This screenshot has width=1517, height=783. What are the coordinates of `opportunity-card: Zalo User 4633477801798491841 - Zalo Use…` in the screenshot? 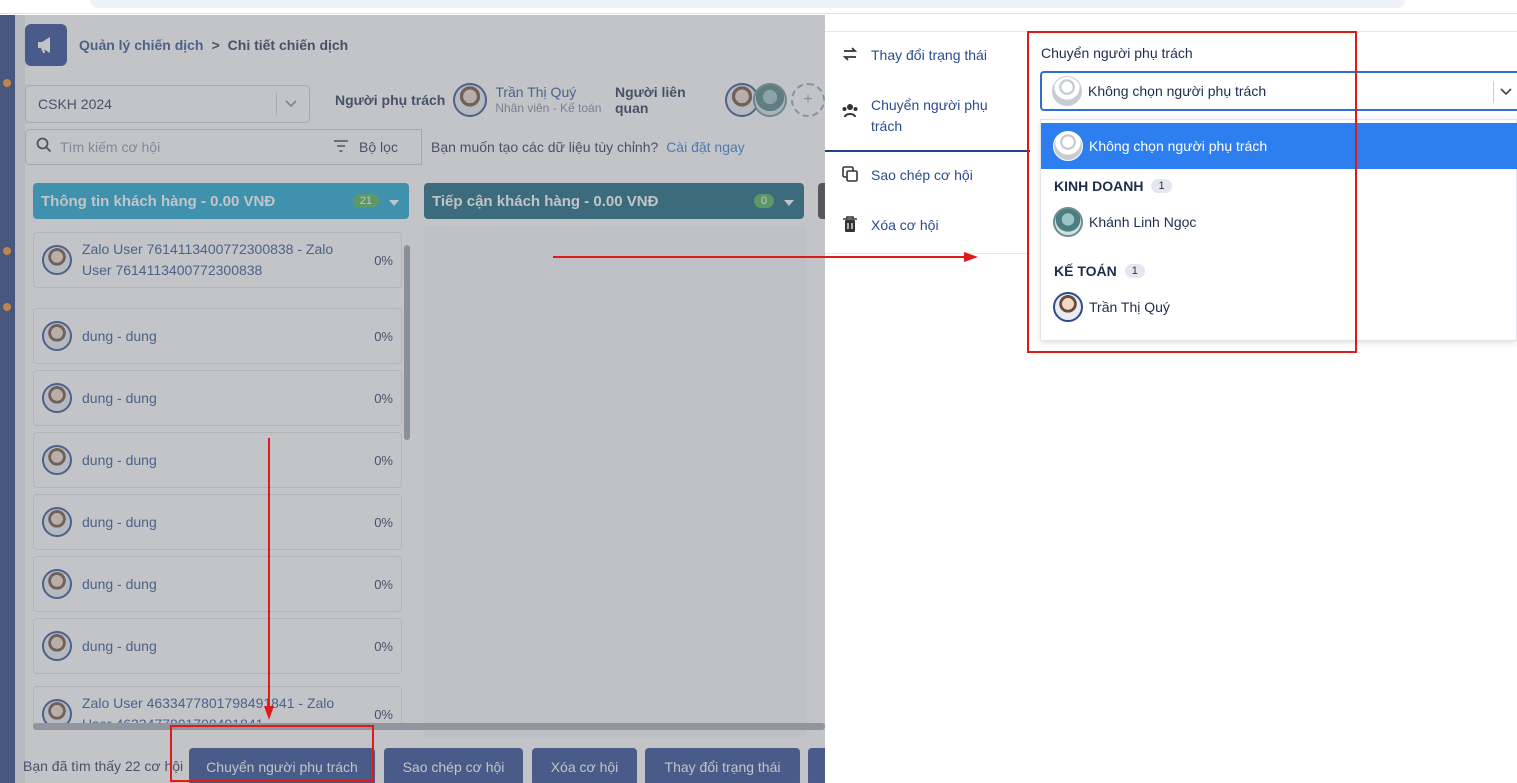 It's located at (217, 706).